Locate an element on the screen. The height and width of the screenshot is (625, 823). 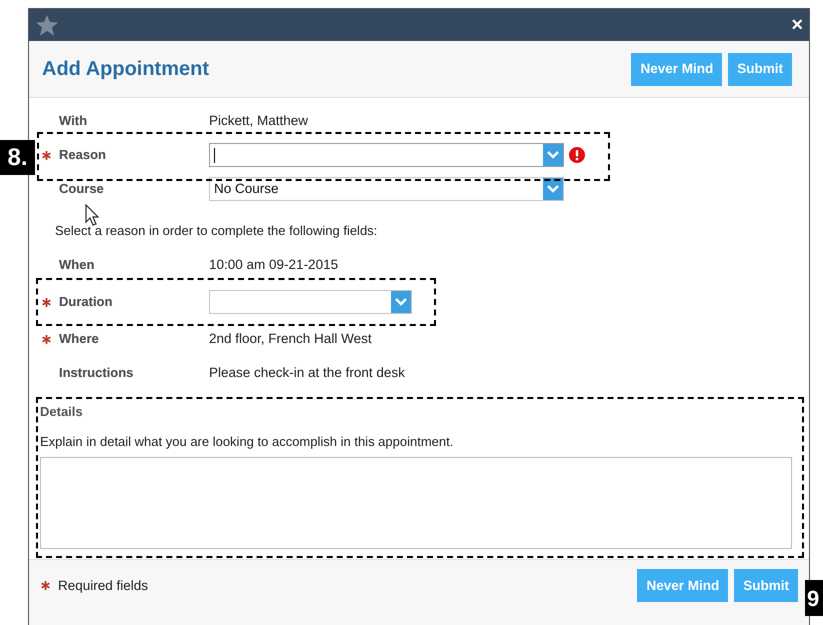
step-badge: 9 is located at coordinates (814, 598).